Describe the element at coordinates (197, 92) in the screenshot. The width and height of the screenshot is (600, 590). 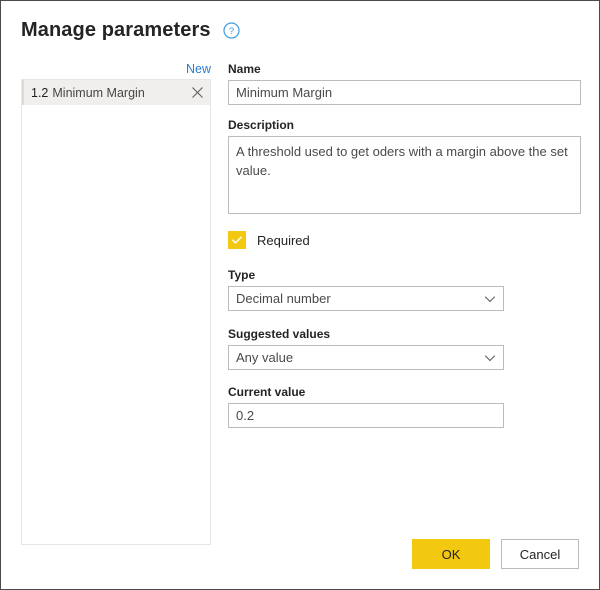
I see `close-icon` at that location.